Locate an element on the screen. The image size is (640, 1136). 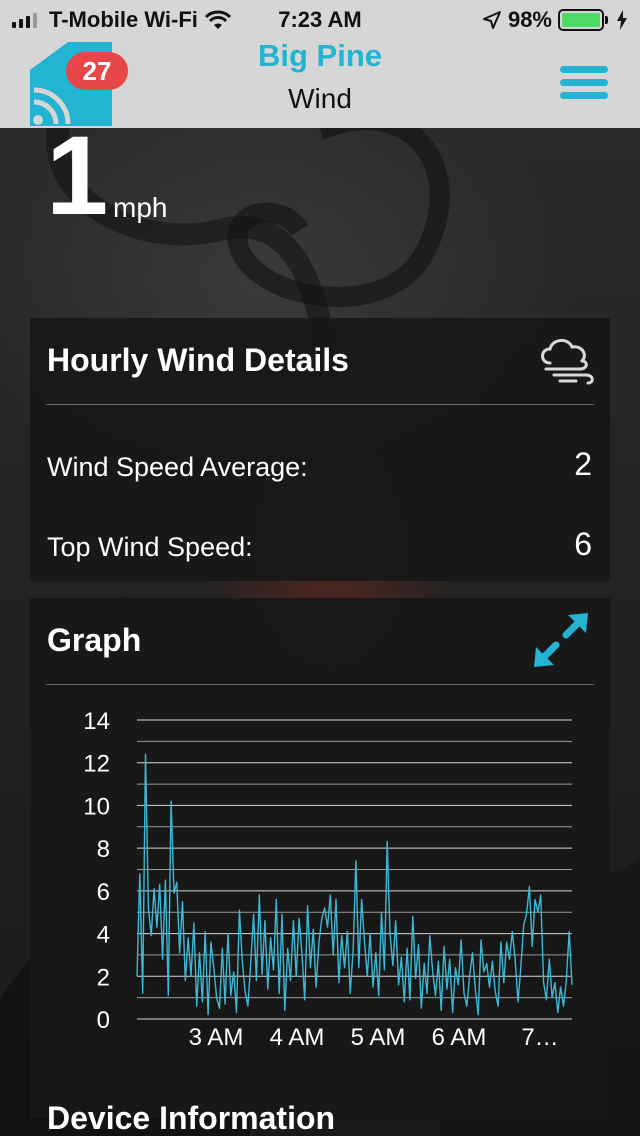
hamburger-menu-icon is located at coordinates (584, 85).